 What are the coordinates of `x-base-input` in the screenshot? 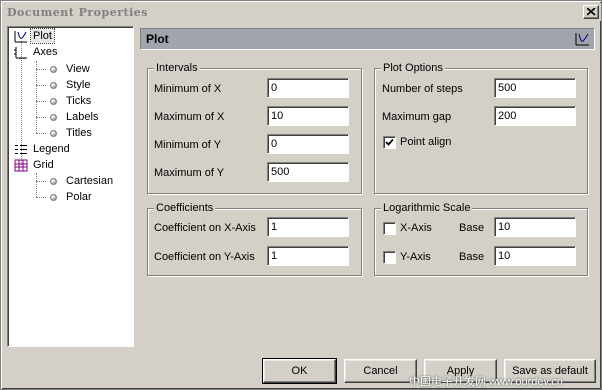 It's located at (535, 227).